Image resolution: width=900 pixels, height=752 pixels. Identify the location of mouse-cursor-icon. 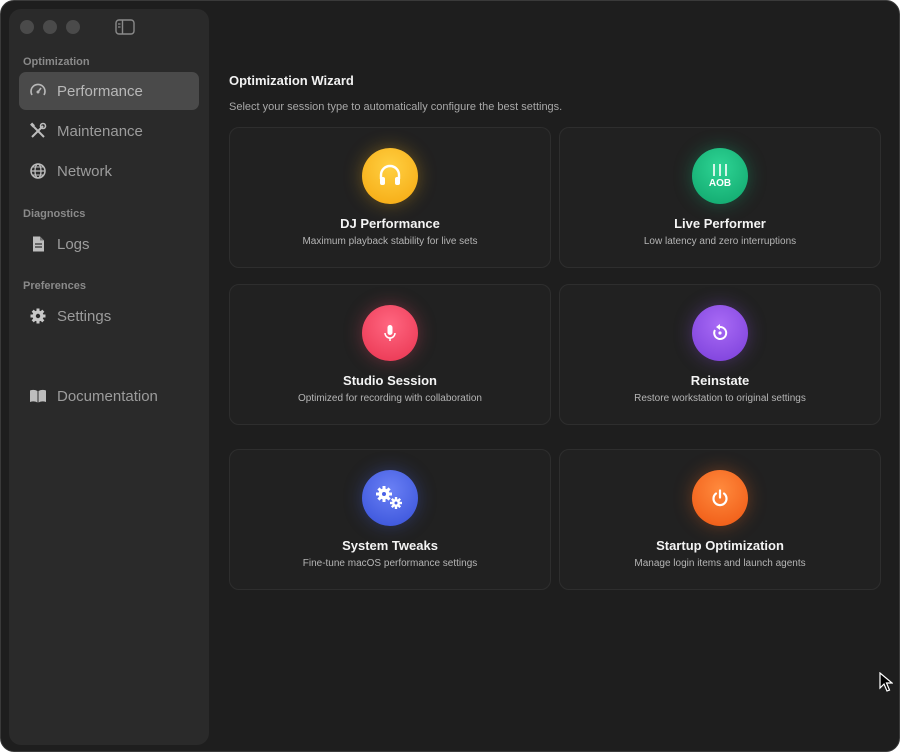
(886, 684).